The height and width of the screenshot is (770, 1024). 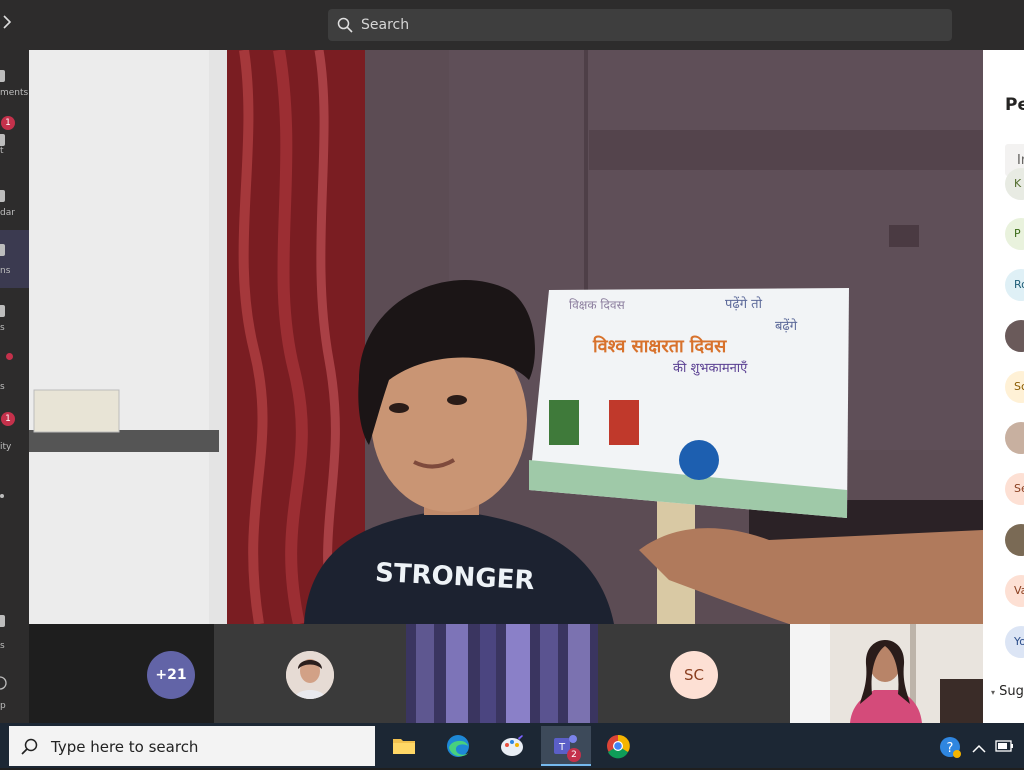 I want to click on curtain-video, so click(x=502, y=673).